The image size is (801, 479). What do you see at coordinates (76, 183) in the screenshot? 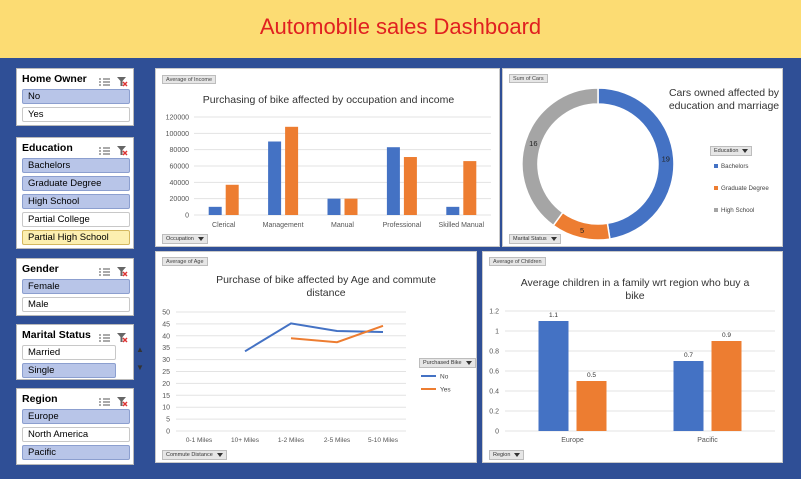
I see `slicer-item: Graduate Degree` at bounding box center [76, 183].